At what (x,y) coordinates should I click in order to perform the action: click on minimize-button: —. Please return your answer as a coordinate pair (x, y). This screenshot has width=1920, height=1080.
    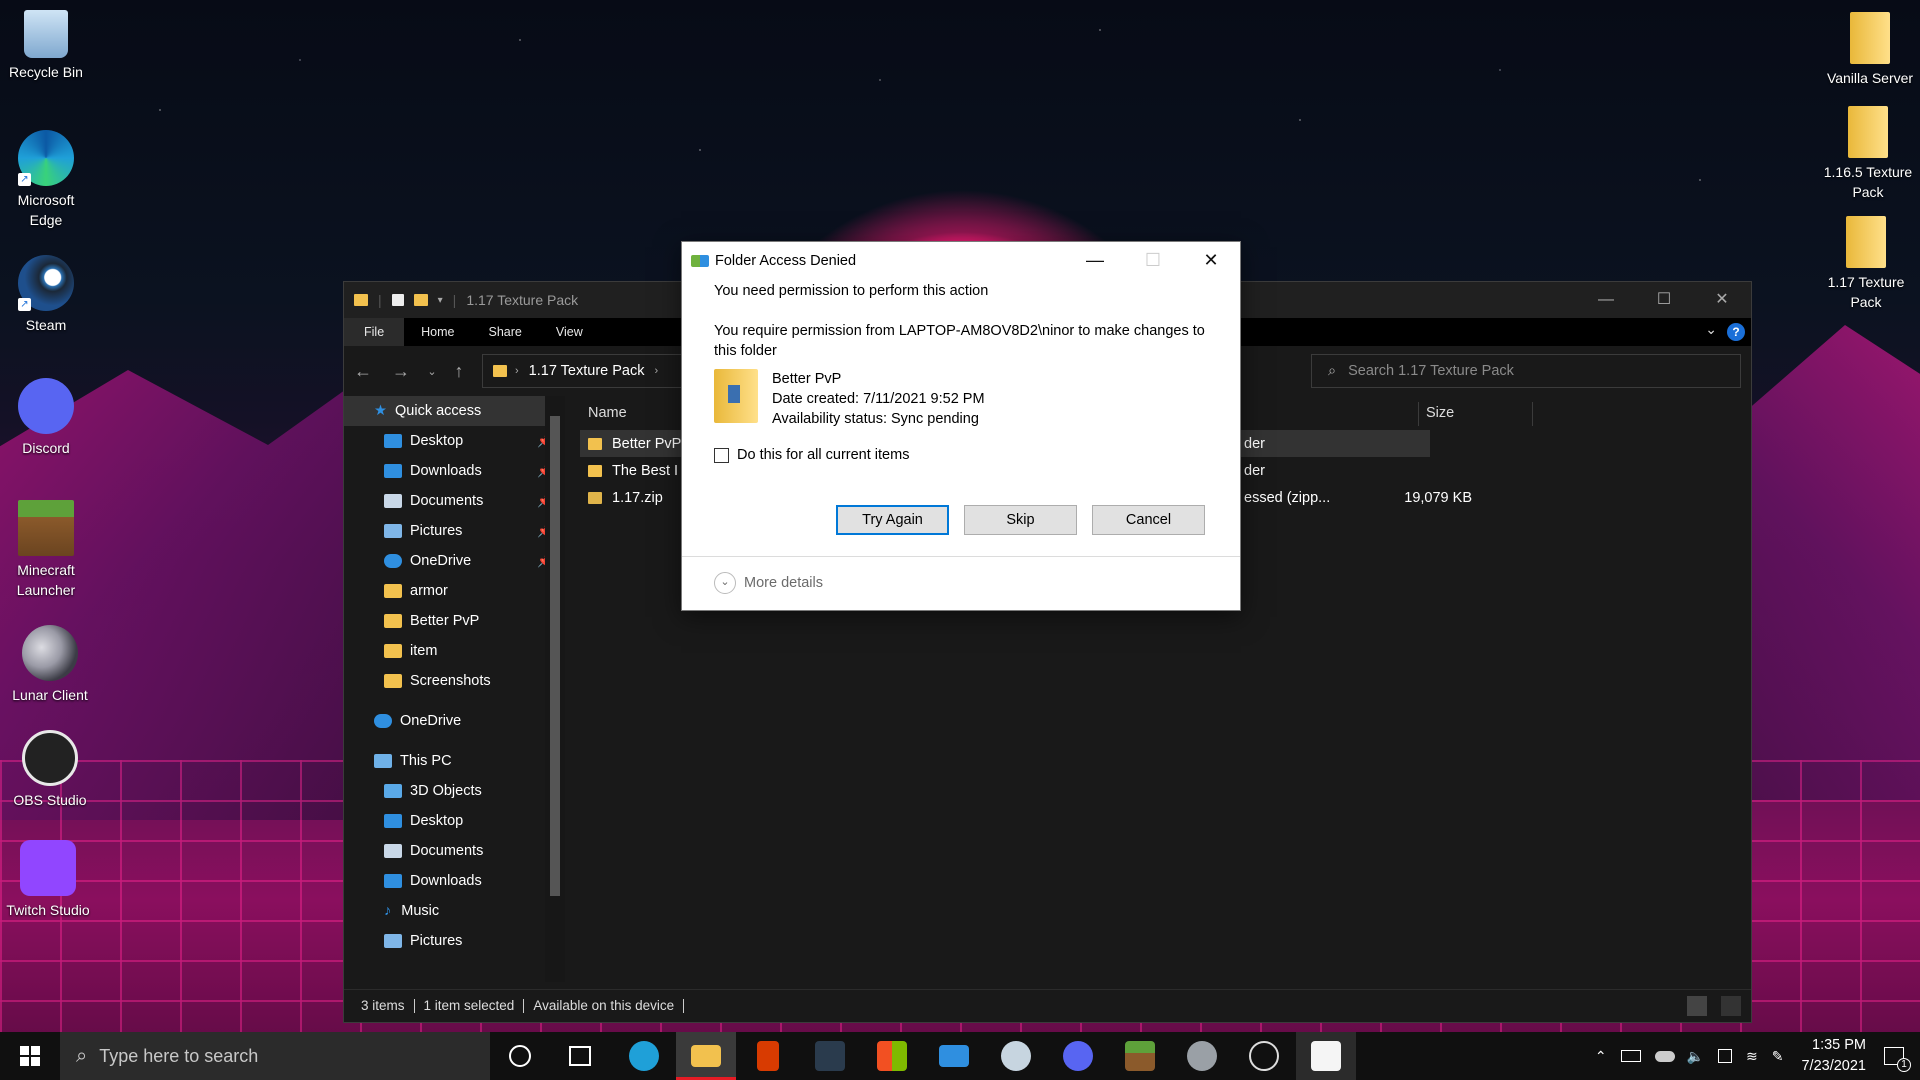
    Looking at the image, I should click on (1606, 300).